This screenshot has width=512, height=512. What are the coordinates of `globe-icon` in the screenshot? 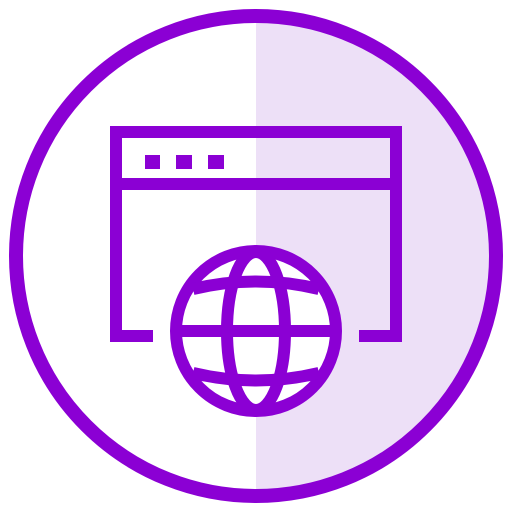 It's located at (256, 331).